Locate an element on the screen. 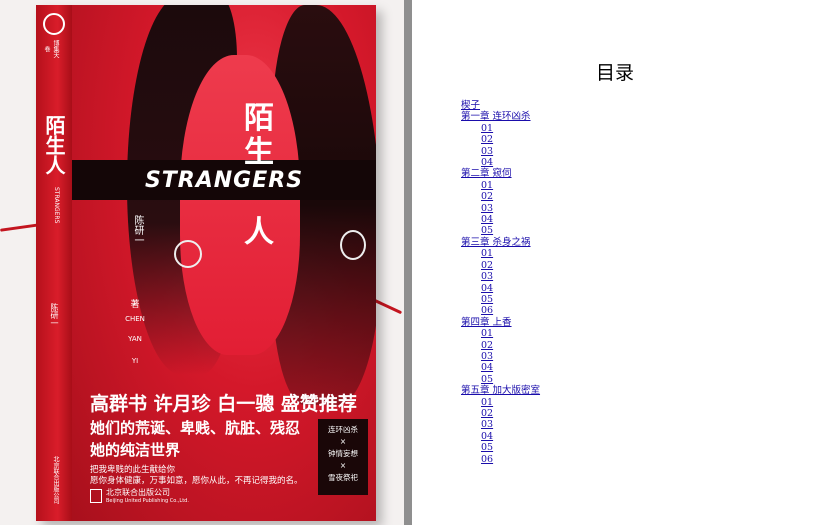  author-suffix: 著 is located at coordinates (135, 305).